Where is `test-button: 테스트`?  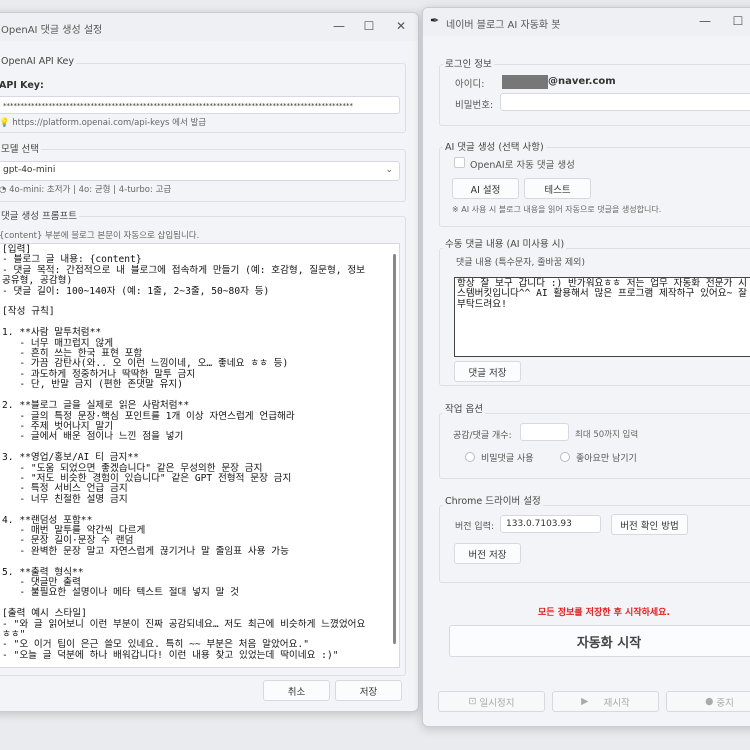
test-button: 테스트 is located at coordinates (557, 188).